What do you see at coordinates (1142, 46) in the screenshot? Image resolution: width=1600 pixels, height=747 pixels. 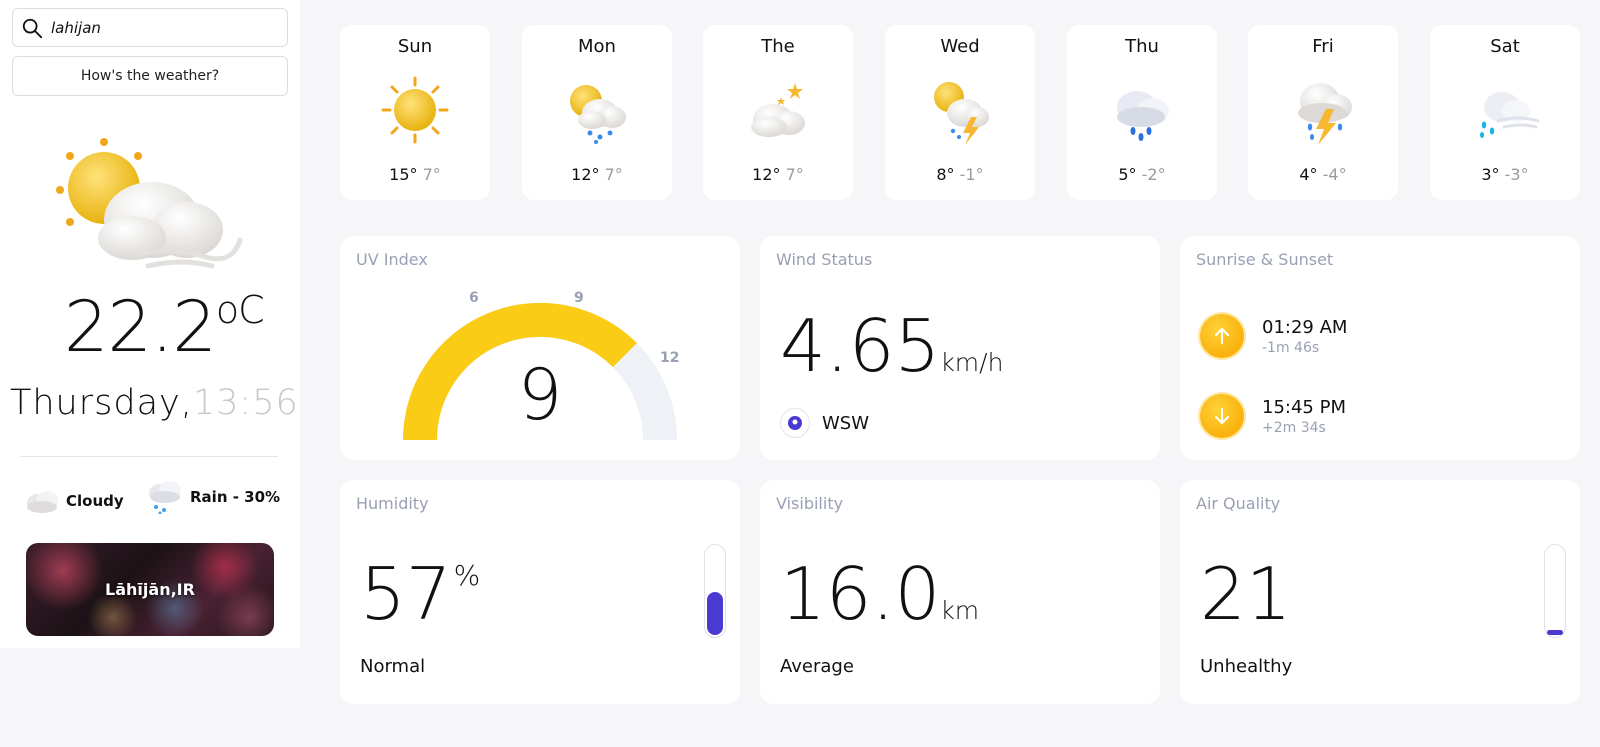 I see `forecast-day-name: Thu` at bounding box center [1142, 46].